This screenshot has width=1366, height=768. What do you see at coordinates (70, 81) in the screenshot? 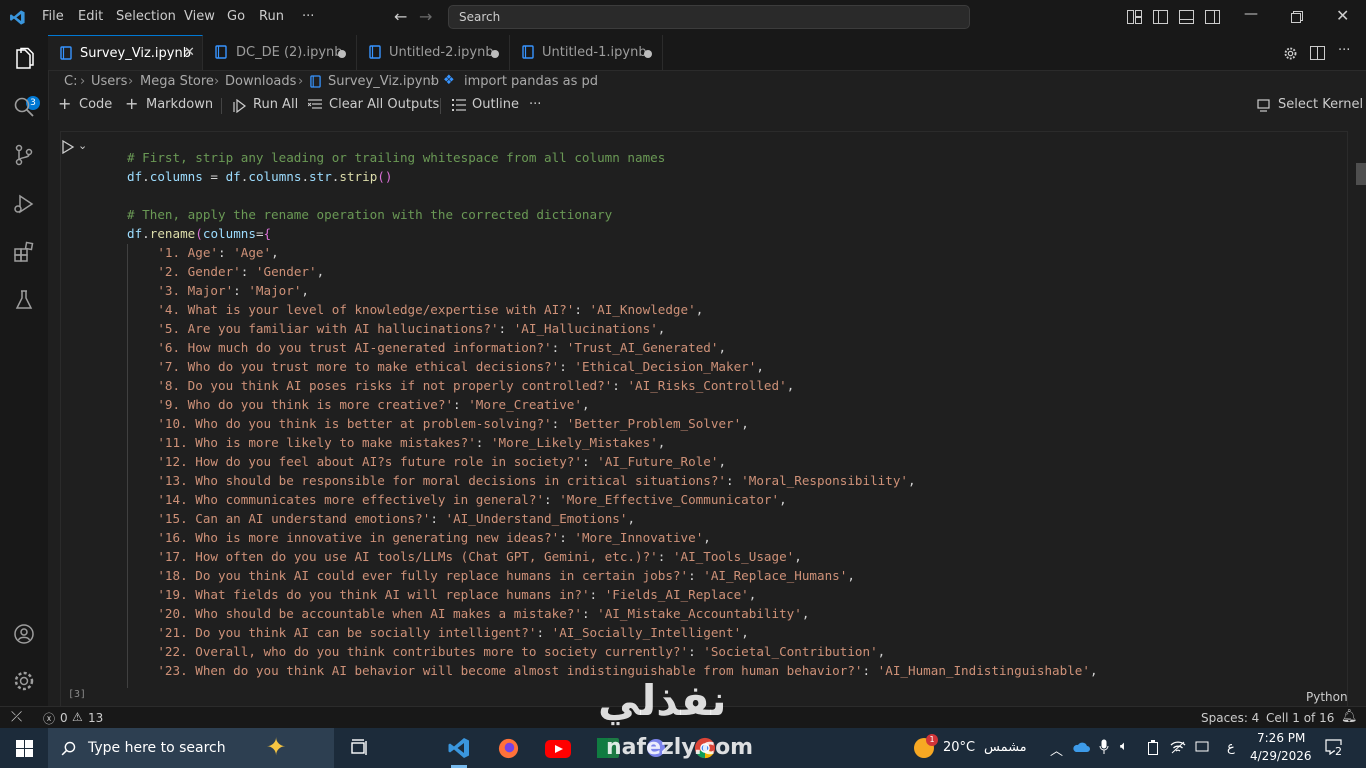
I see `breadcrumb-drive: C:` at bounding box center [70, 81].